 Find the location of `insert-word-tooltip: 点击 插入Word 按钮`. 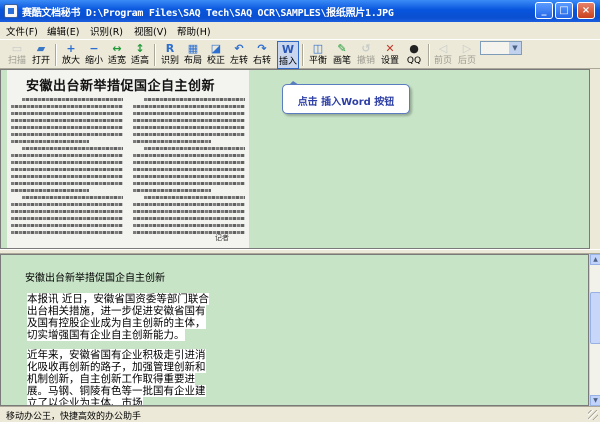

insert-word-tooltip: 点击 插入Word 按钮 is located at coordinates (346, 97).